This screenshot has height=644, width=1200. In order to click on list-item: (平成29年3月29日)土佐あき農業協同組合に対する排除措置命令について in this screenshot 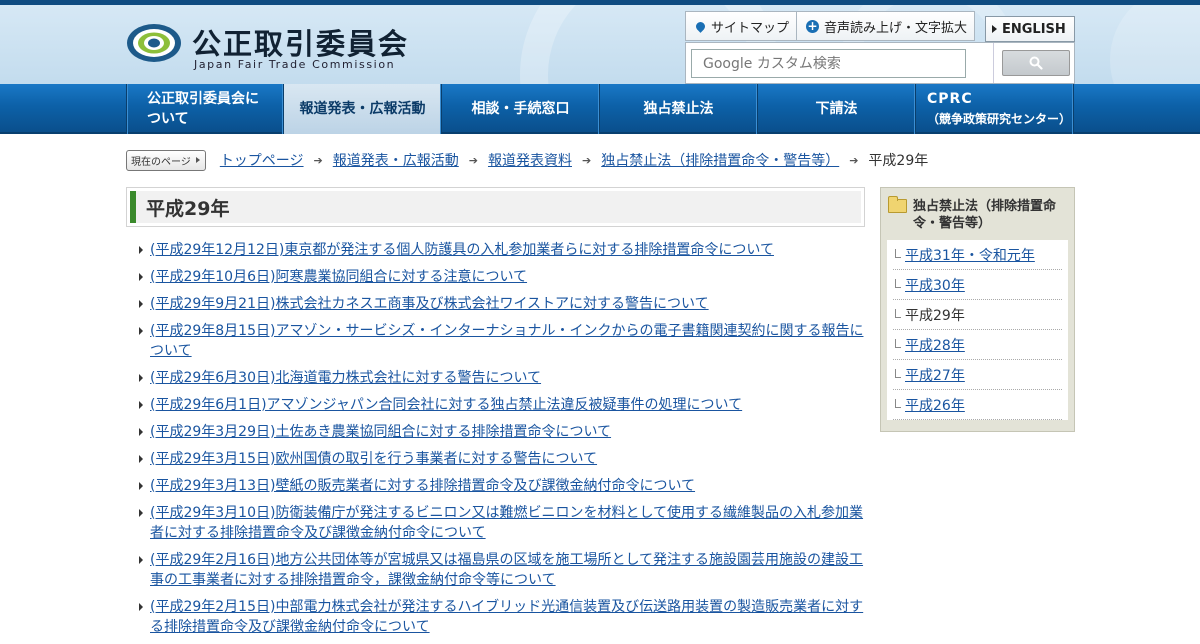, I will do `click(495, 432)`.